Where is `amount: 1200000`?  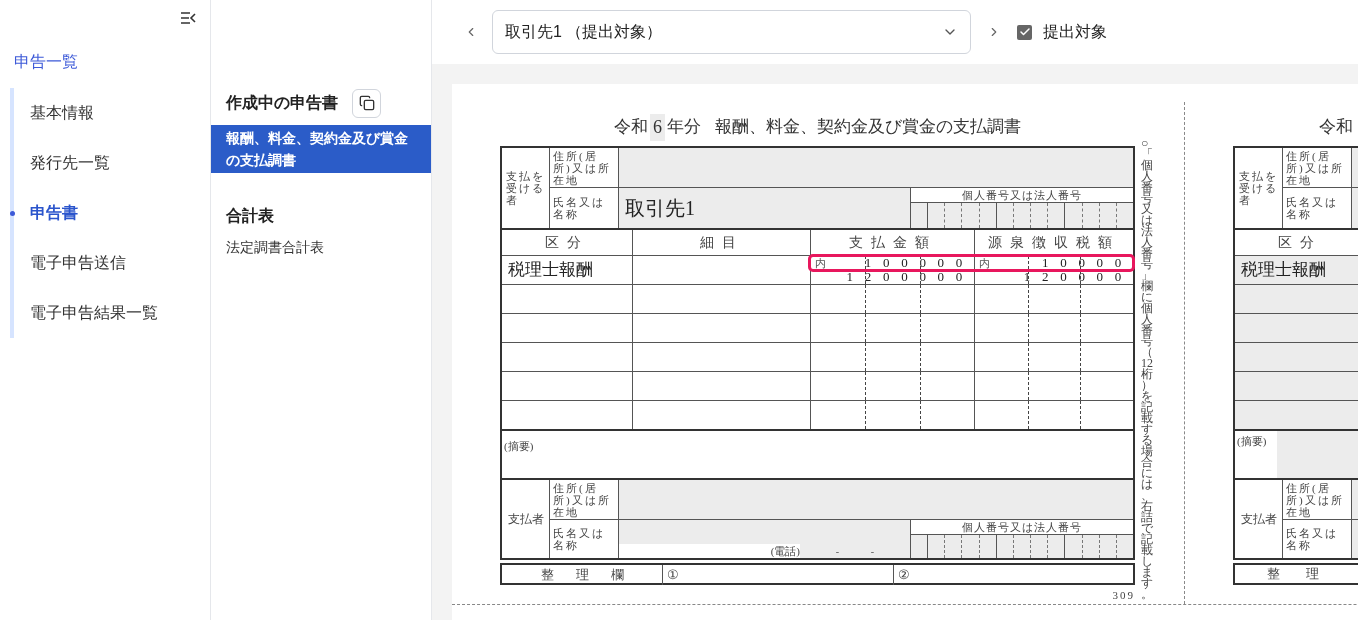 amount: 1200000 is located at coordinates (910, 277).